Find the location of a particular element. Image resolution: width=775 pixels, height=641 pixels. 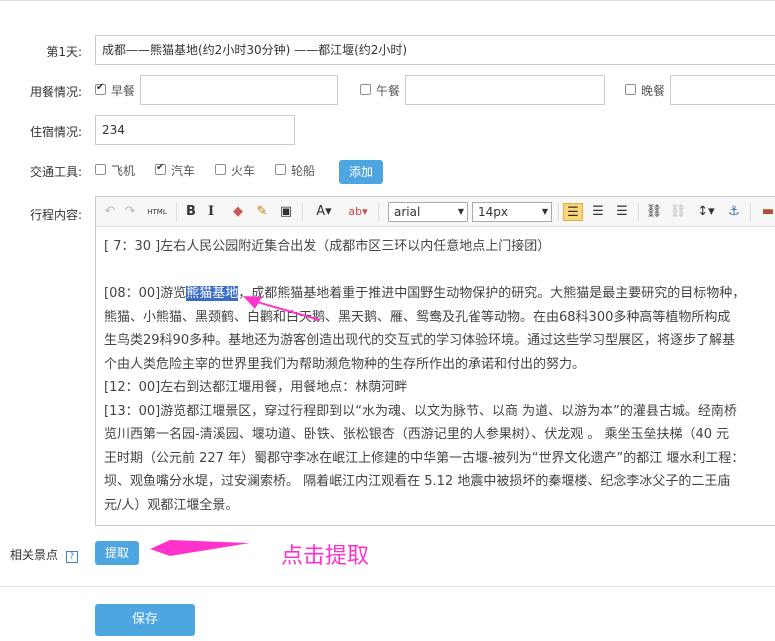

related-spots-text: 相关景点 is located at coordinates (34, 555).